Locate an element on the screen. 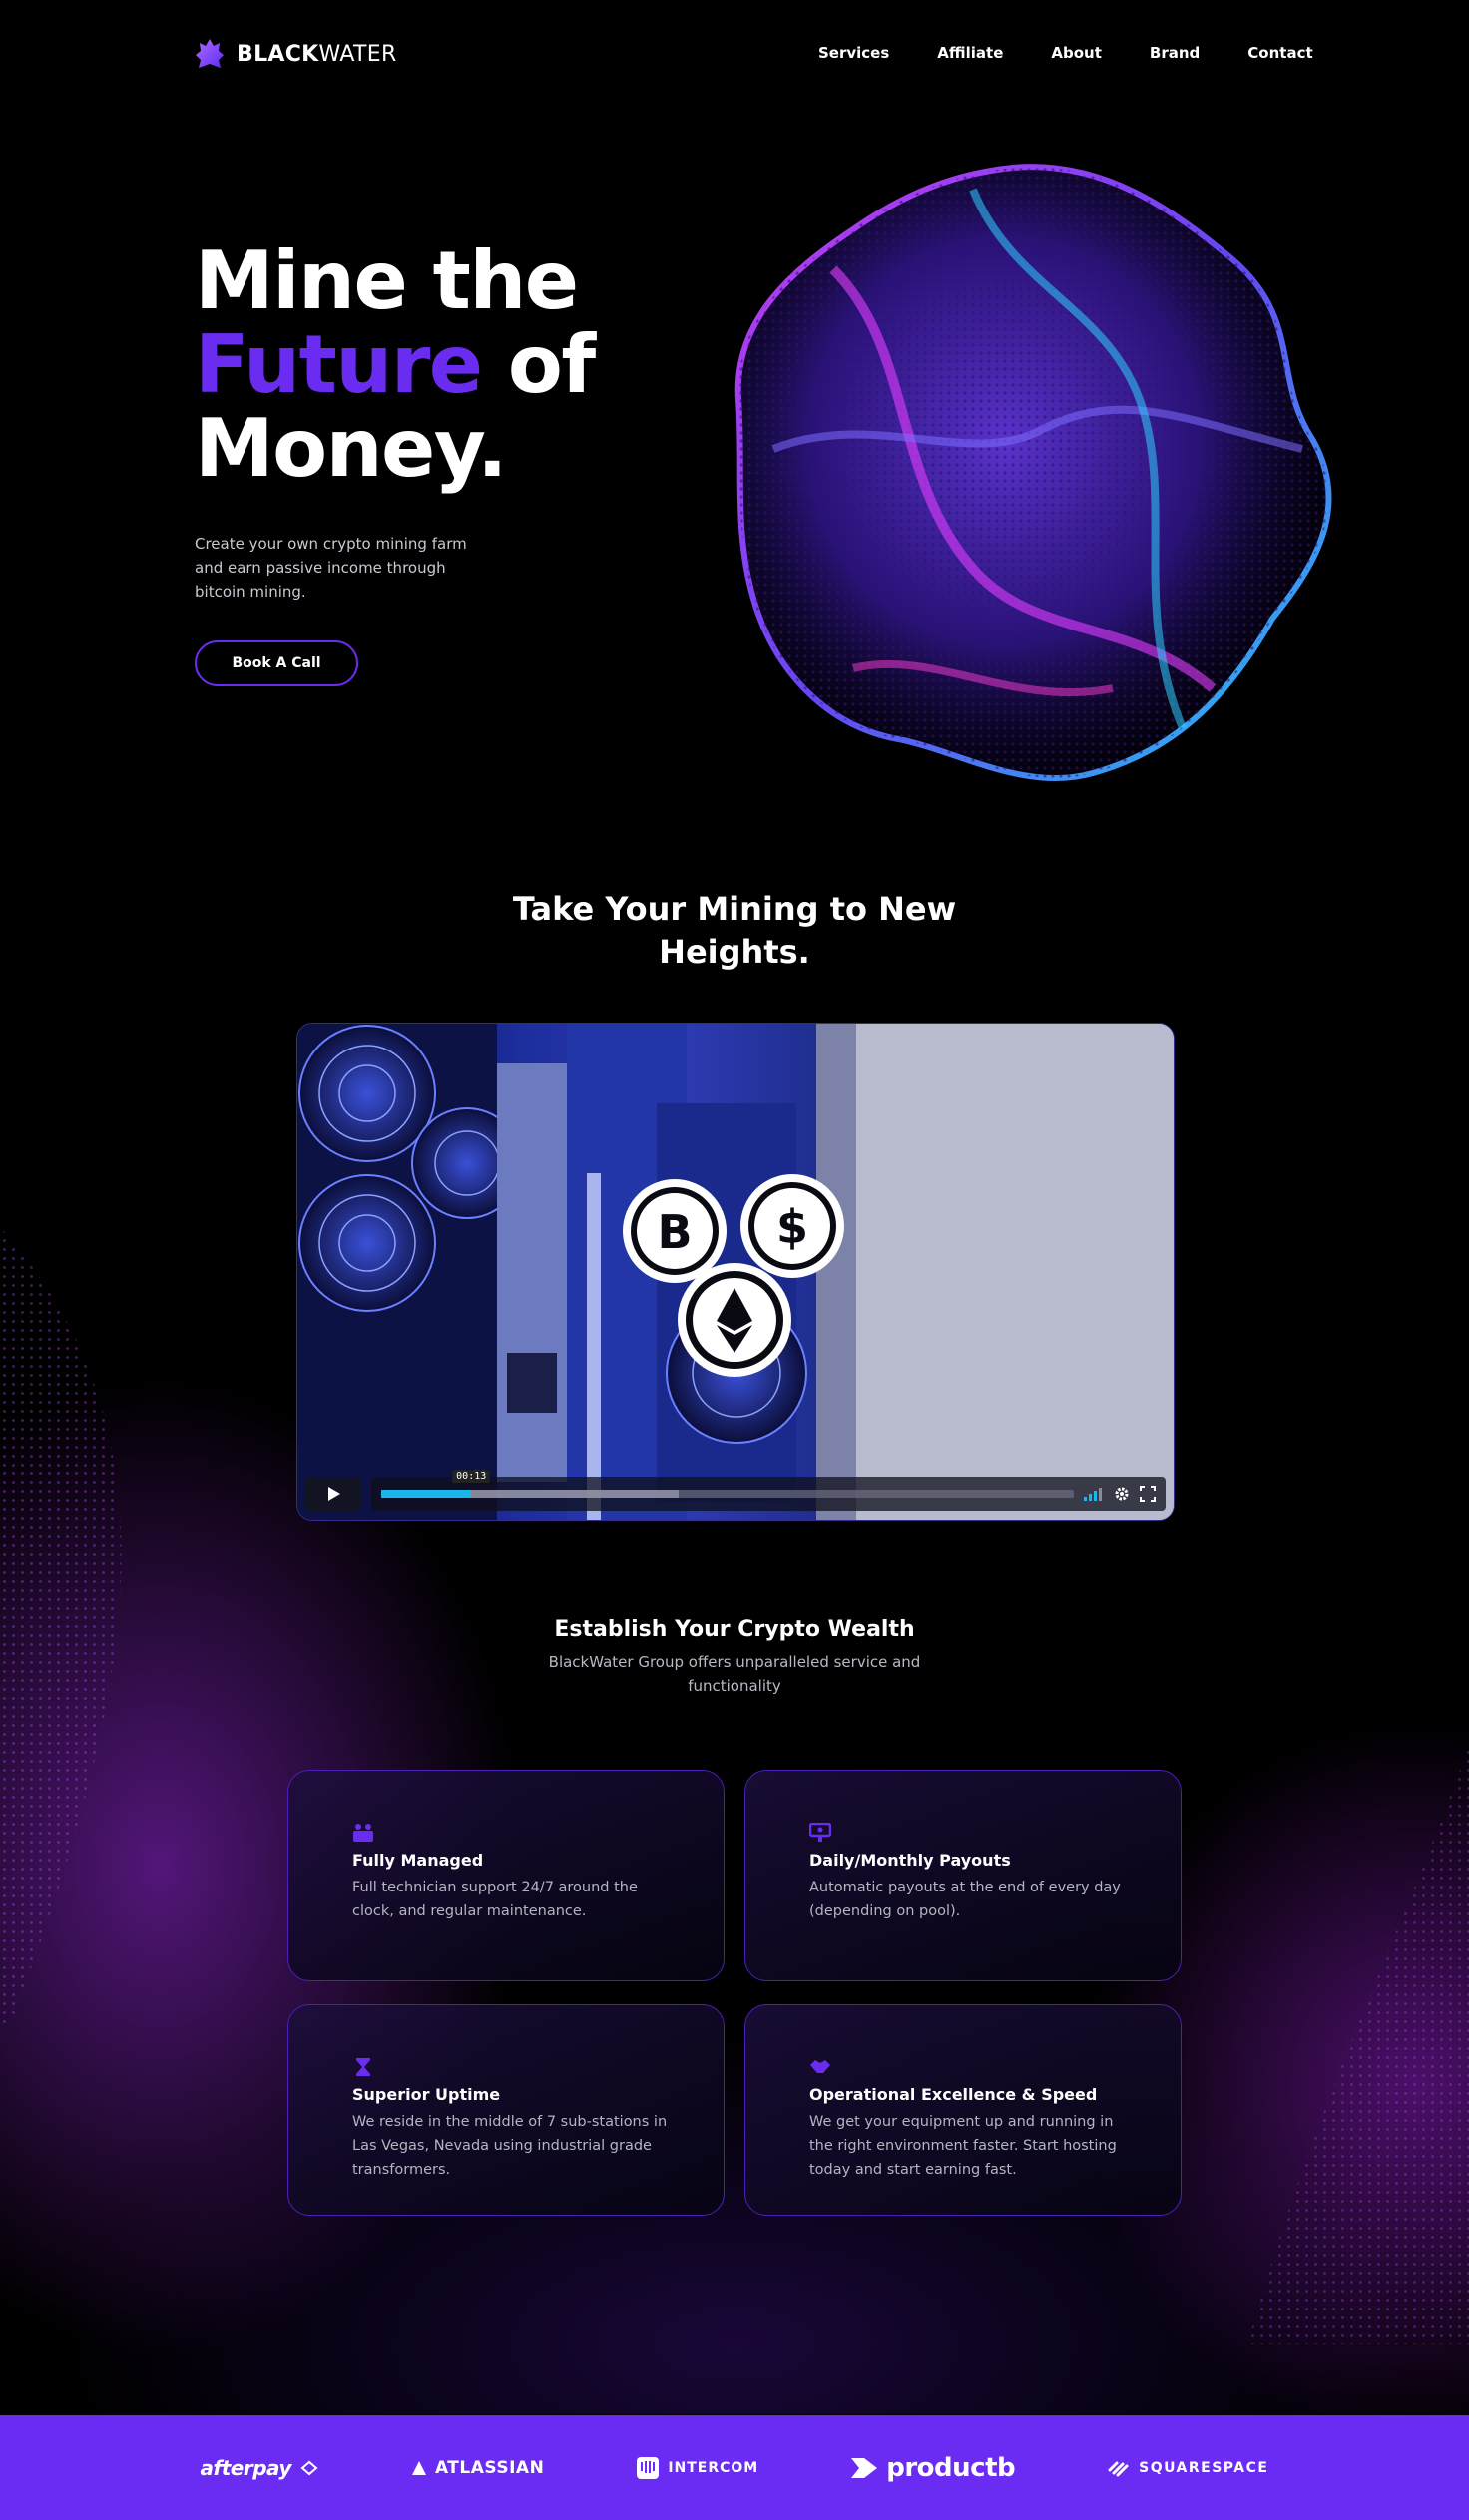  feature-title: Daily/Monthly Payouts is located at coordinates (910, 1860).